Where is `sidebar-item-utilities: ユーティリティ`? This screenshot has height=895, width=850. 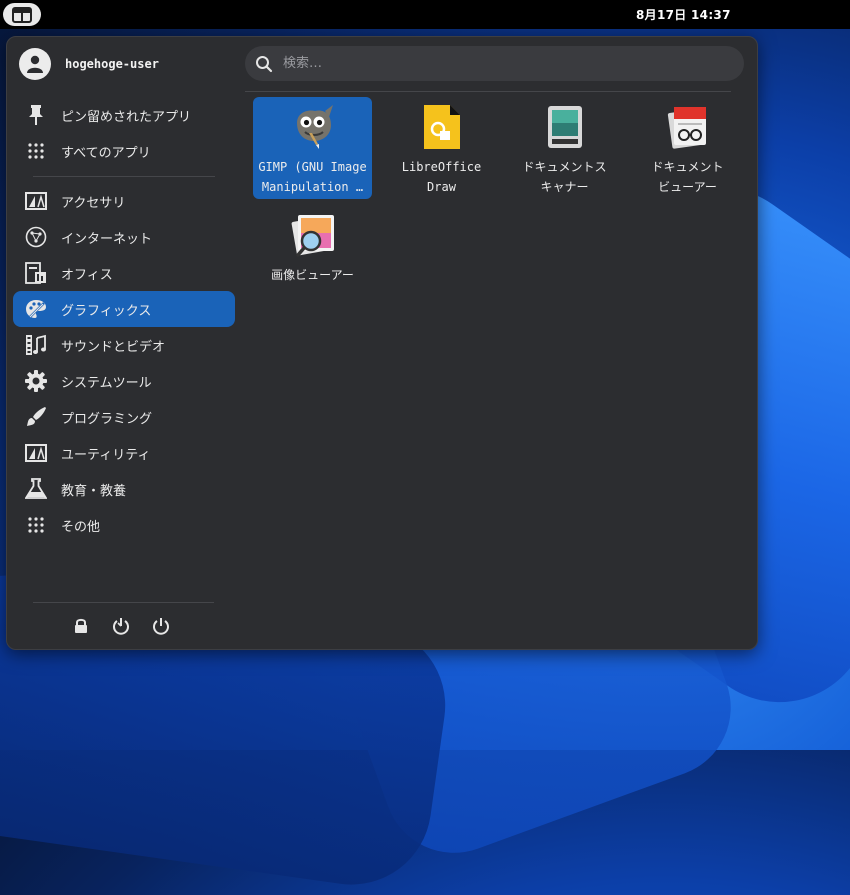 sidebar-item-utilities: ユーティリティ is located at coordinates (124, 453).